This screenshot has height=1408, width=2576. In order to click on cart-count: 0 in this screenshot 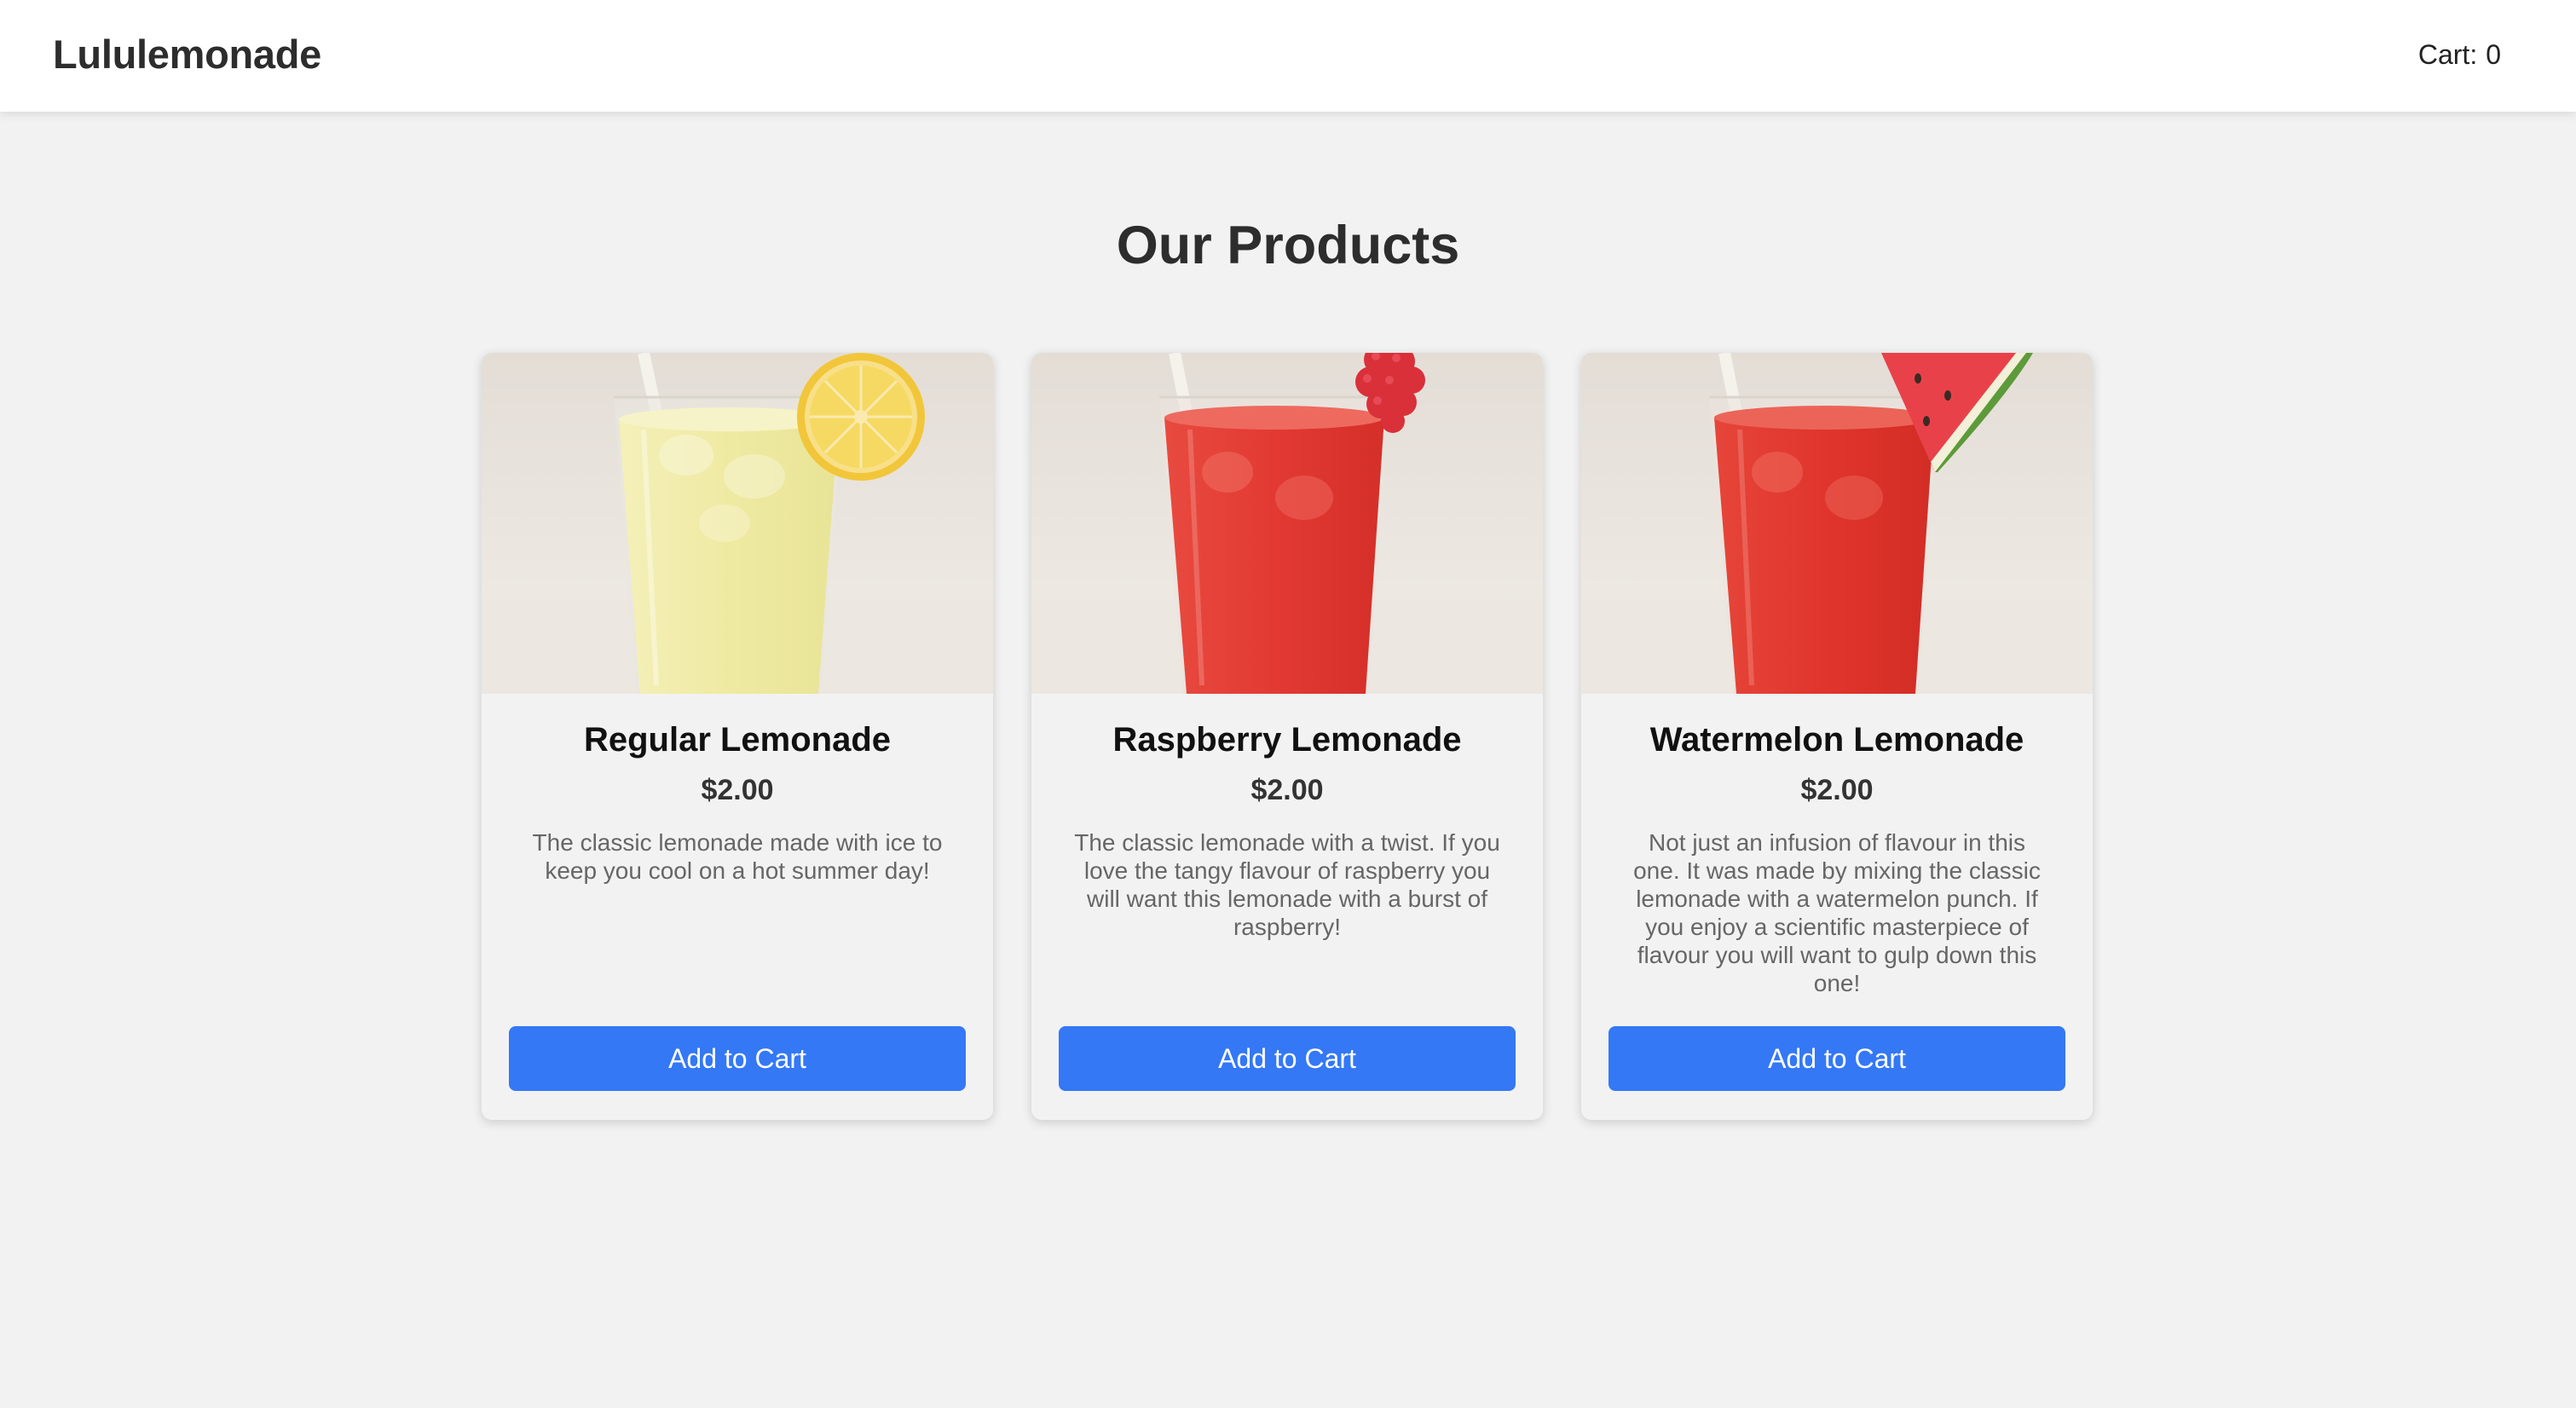, I will do `click(2493, 54)`.